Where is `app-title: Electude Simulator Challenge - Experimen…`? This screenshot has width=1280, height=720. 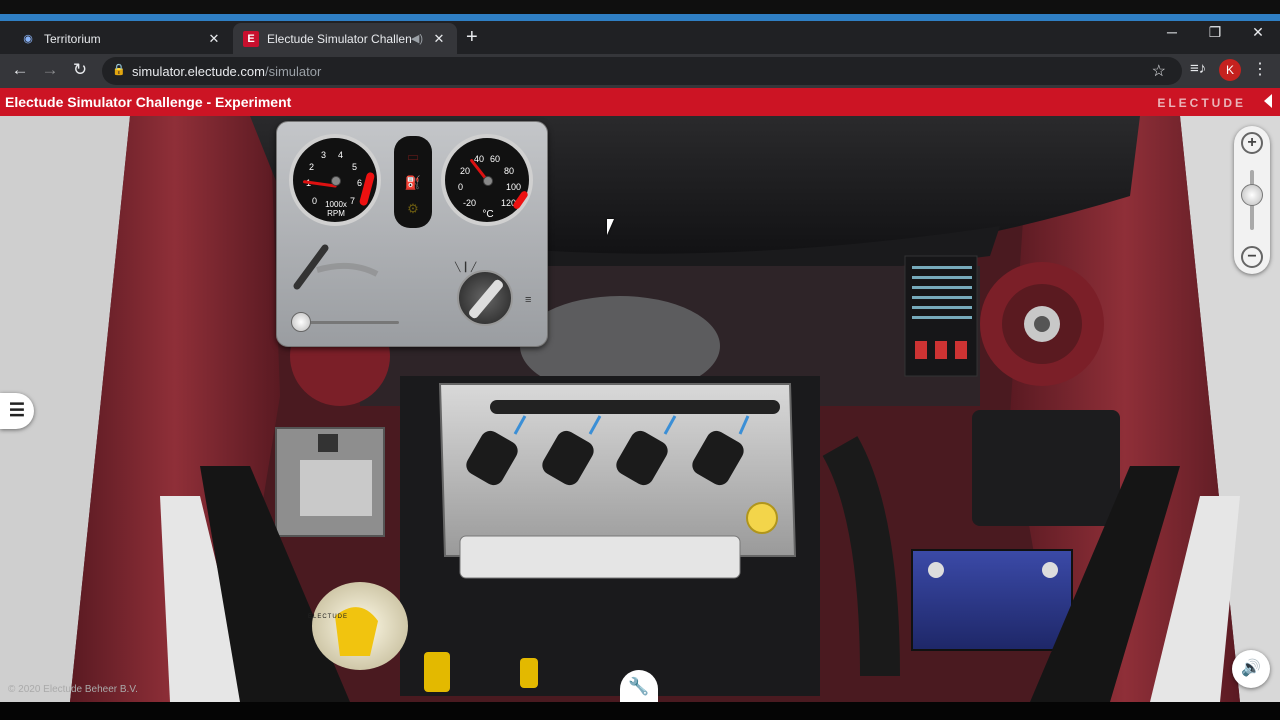
app-title: Electude Simulator Challenge - Experimen… is located at coordinates (148, 102).